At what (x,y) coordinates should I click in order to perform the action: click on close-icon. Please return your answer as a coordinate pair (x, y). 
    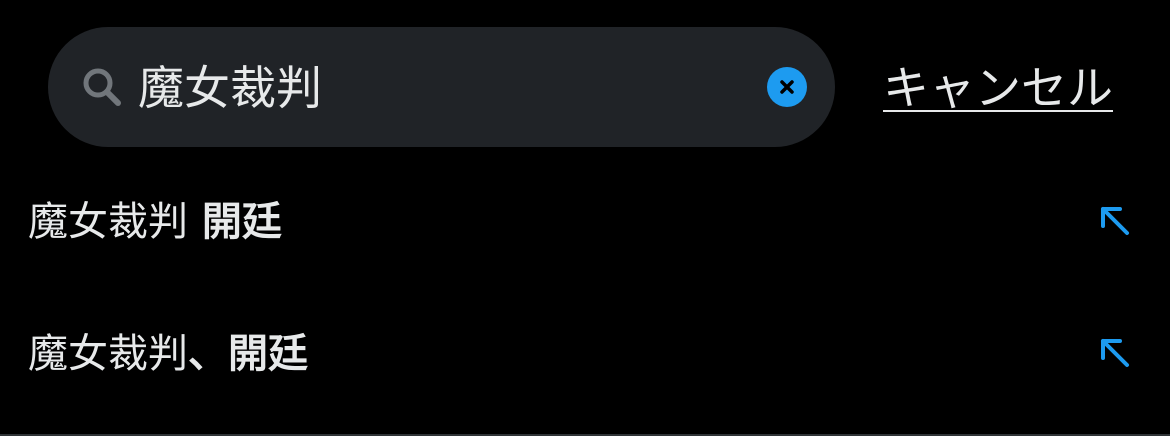
    Looking at the image, I should click on (787, 87).